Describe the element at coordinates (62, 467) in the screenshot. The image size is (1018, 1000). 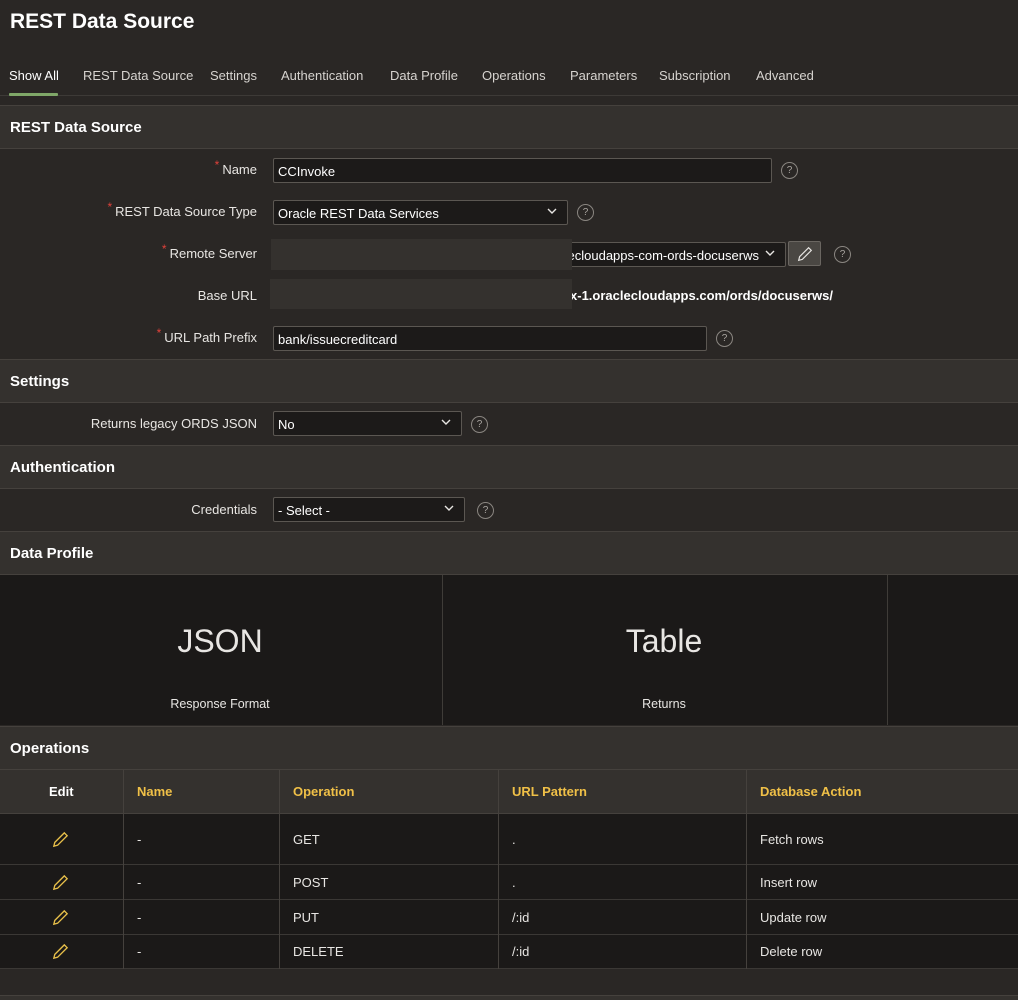
I see `section-title: Authentication` at that location.